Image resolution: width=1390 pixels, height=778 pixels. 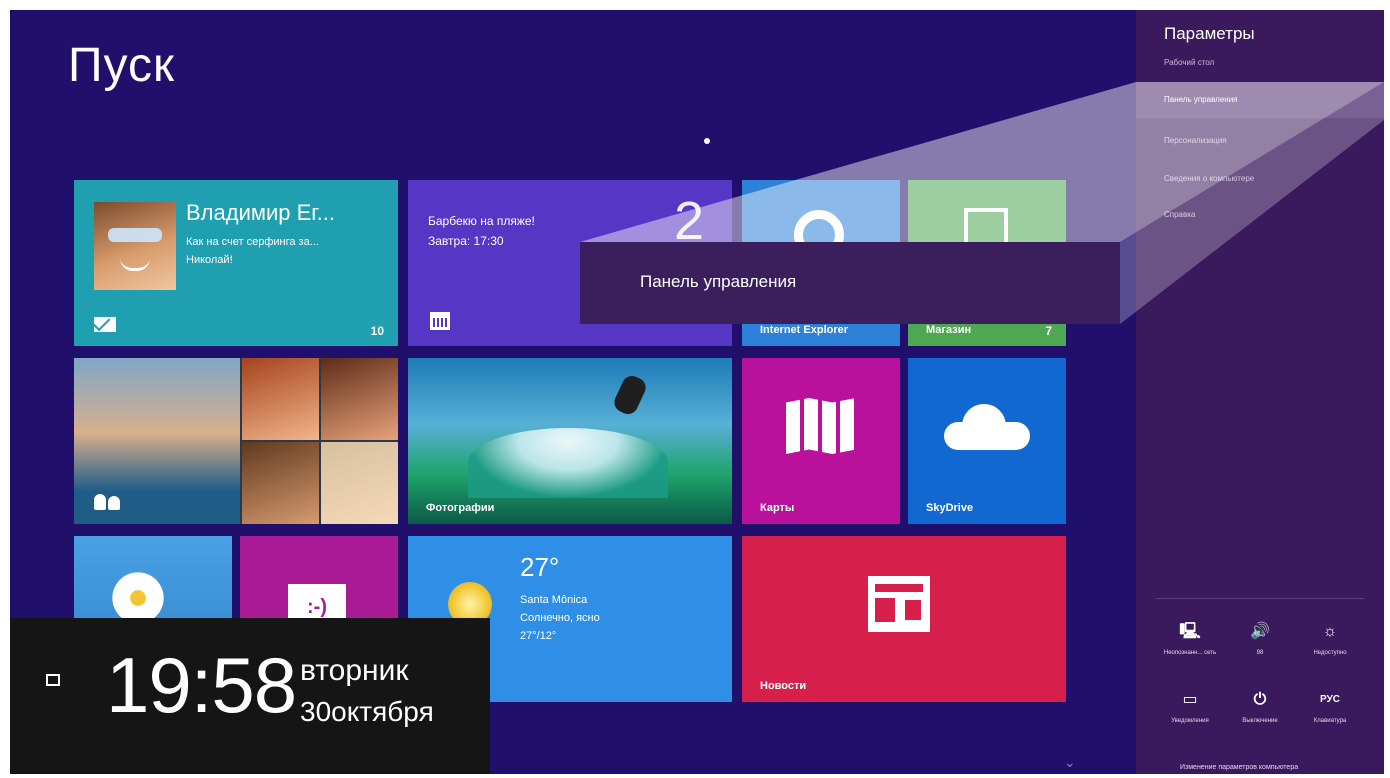 I want to click on brightness-icon: ☼, so click(x=1330, y=631).